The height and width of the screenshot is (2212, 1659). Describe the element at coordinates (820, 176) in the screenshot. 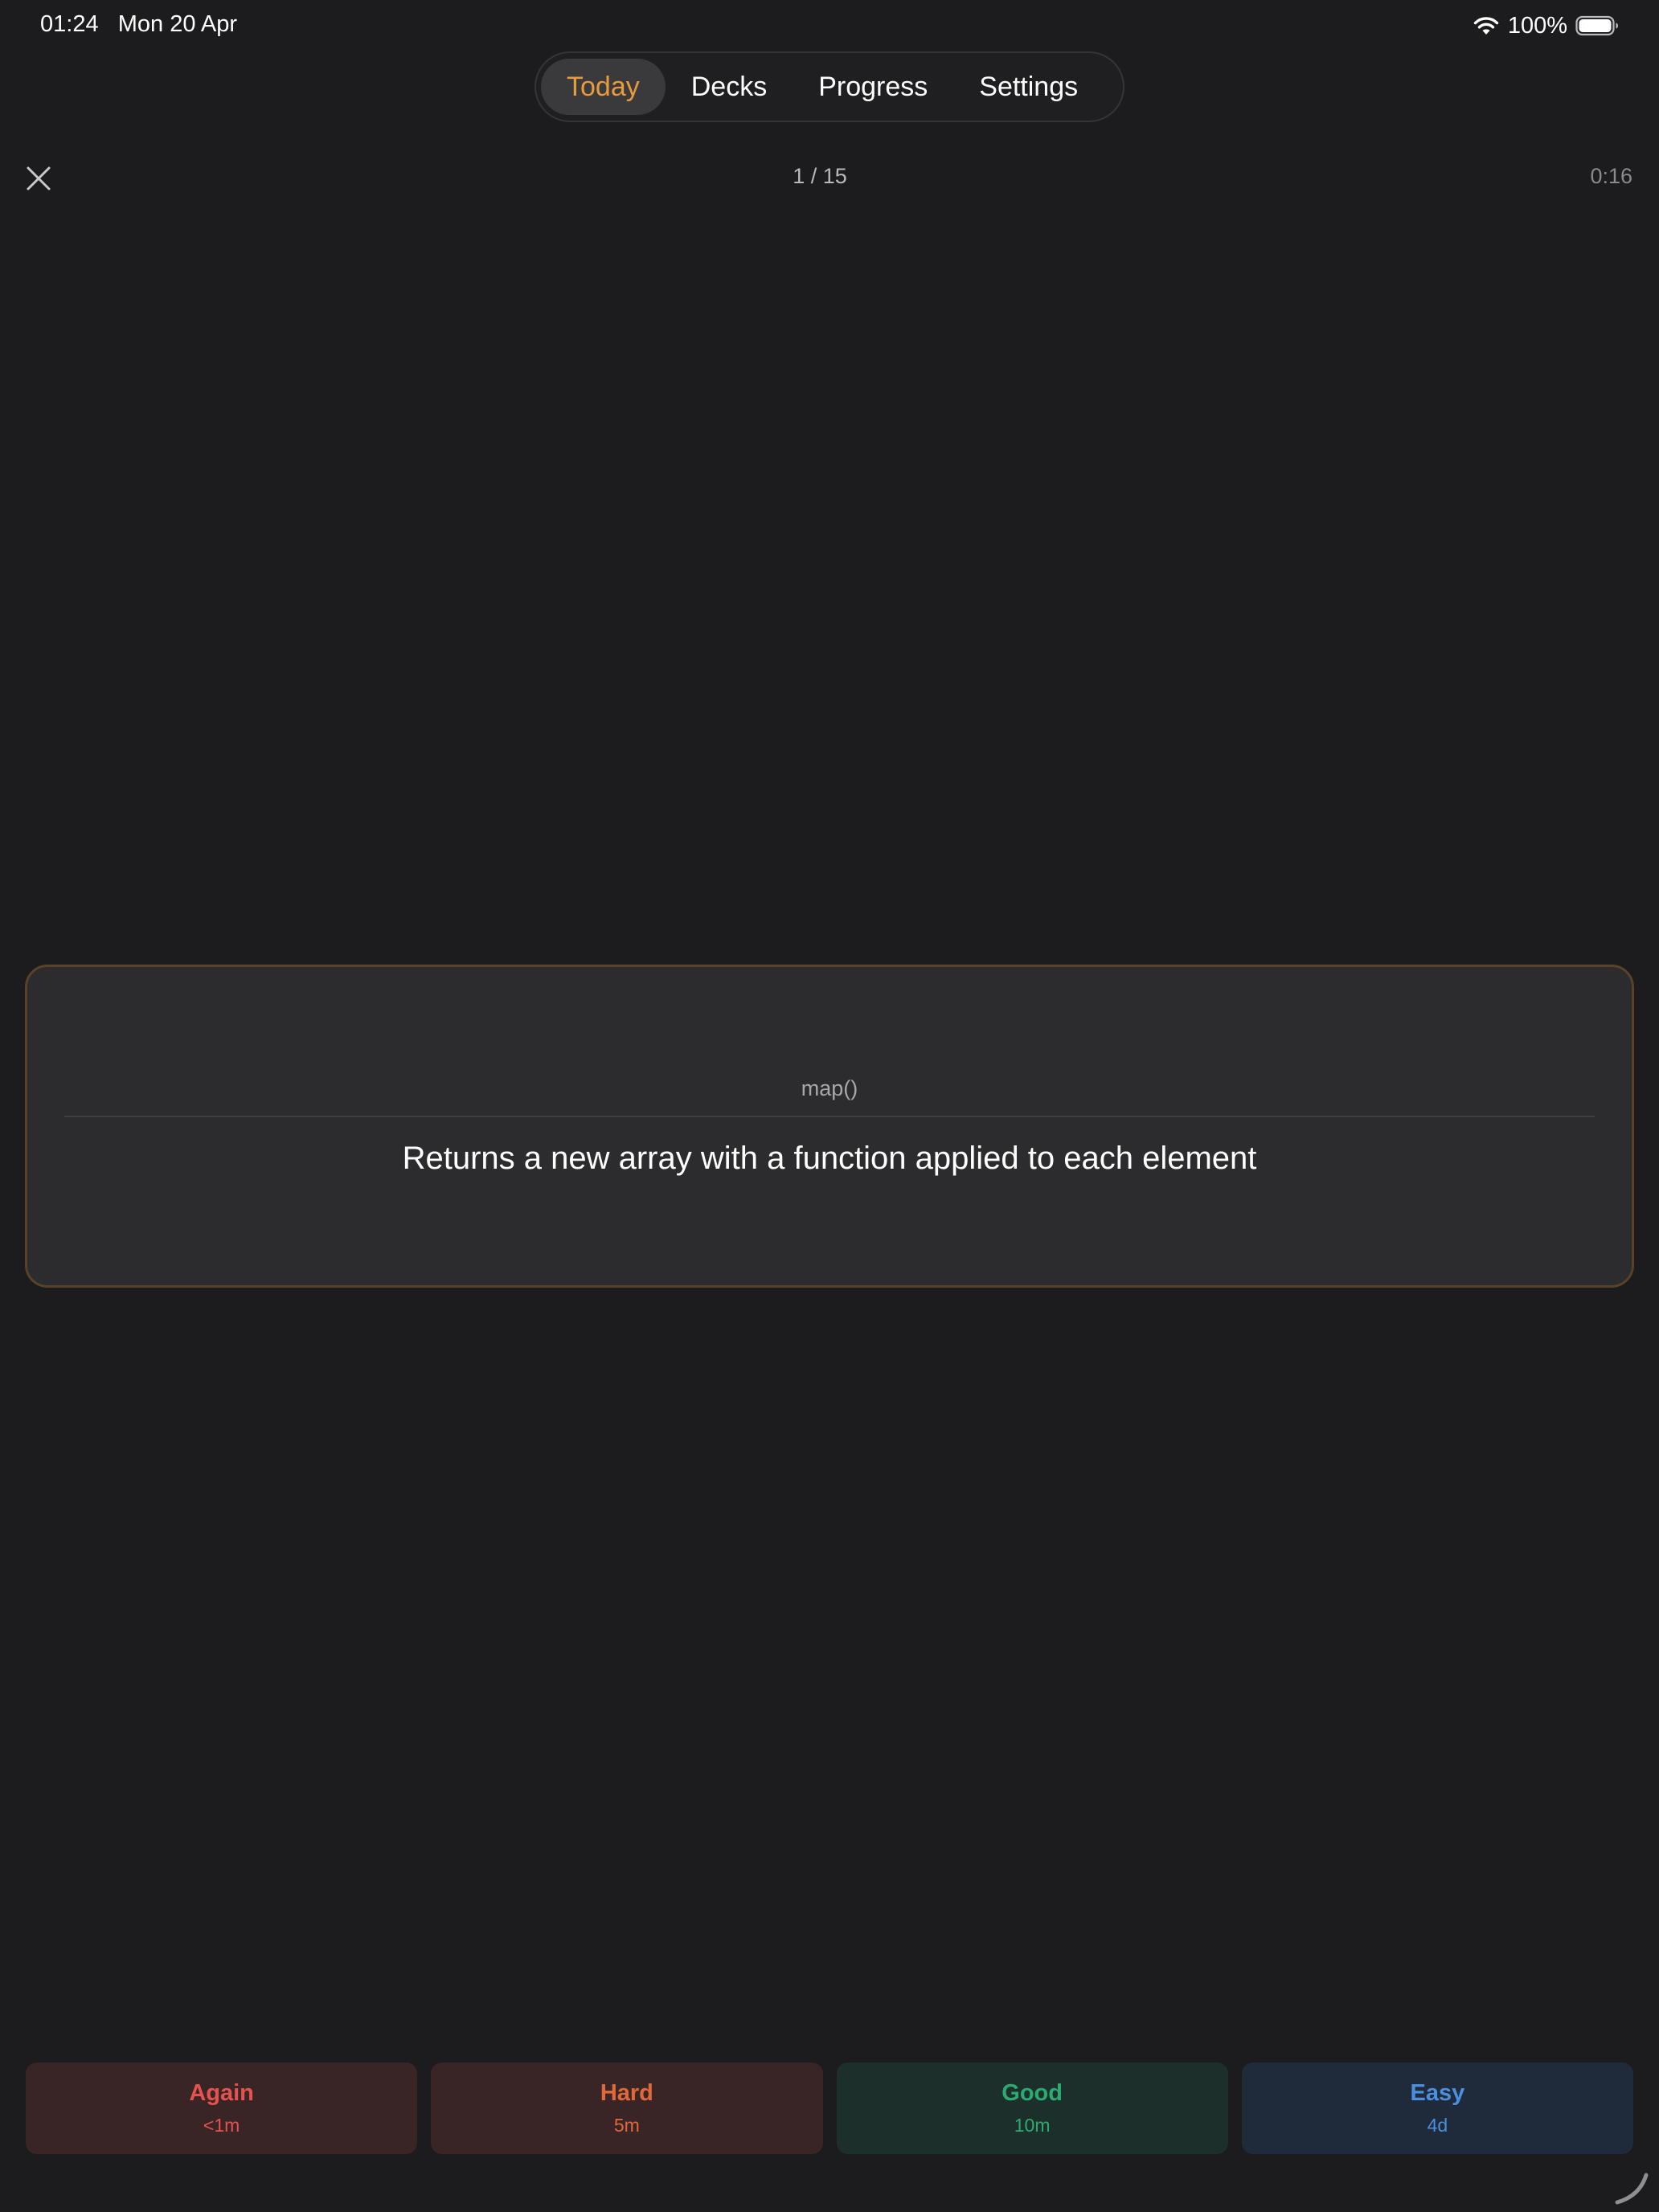

I see `card-counter: 1 / 15` at that location.